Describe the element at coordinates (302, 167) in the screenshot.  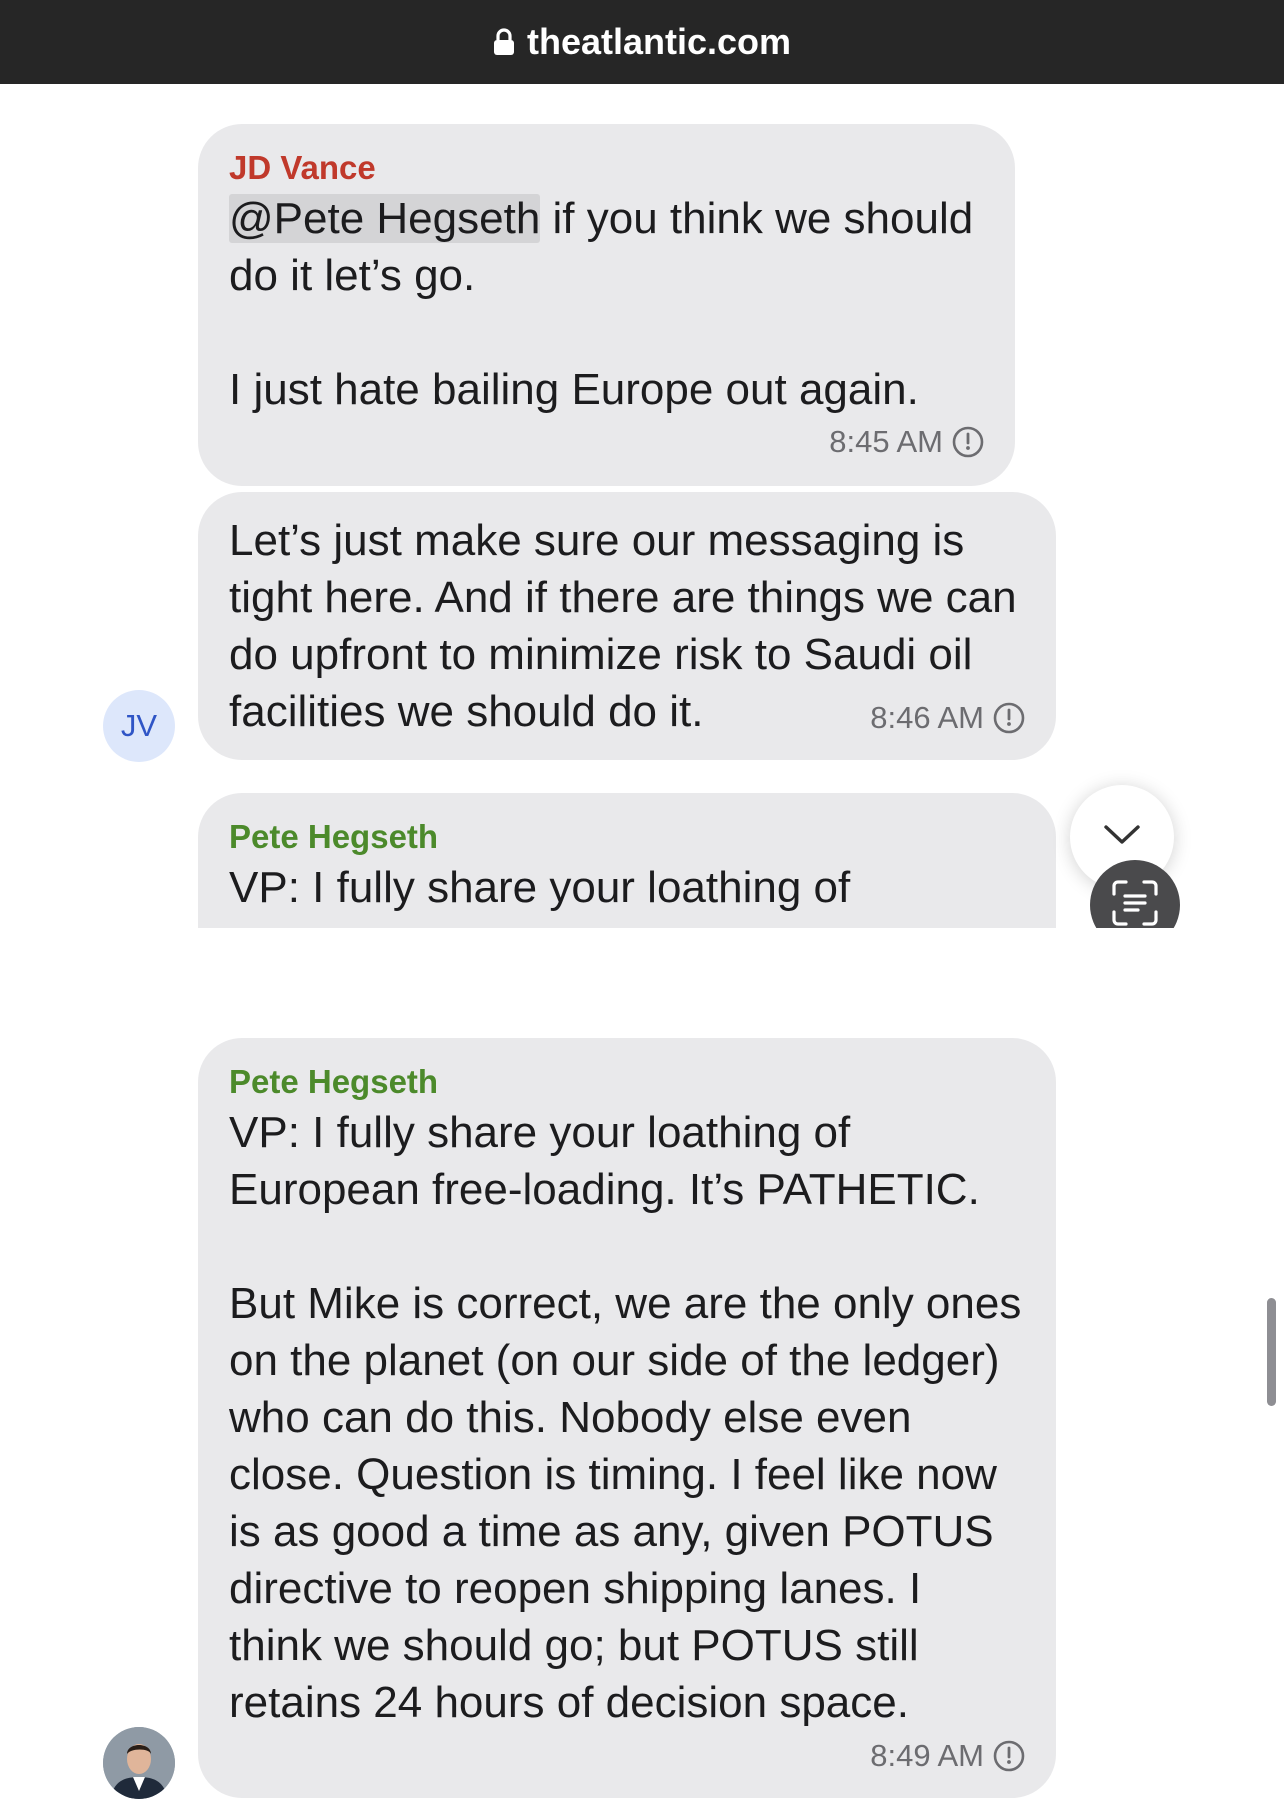
I see `sender-name: JD Vance` at that location.